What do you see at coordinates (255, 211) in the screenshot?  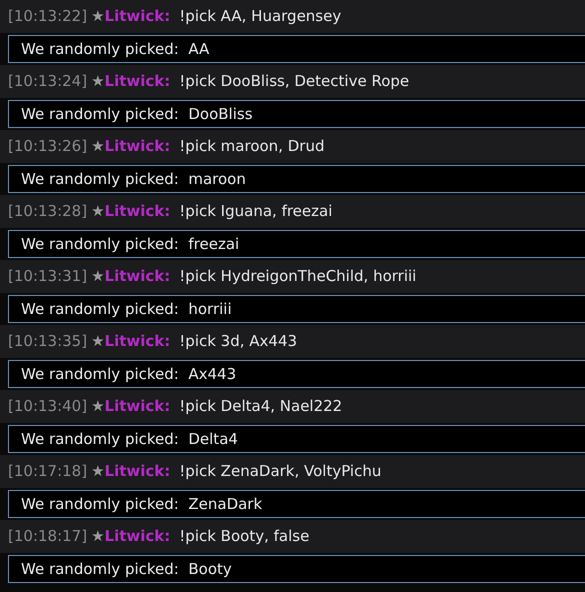 I see `message-text: !pick Iguana, freezai` at bounding box center [255, 211].